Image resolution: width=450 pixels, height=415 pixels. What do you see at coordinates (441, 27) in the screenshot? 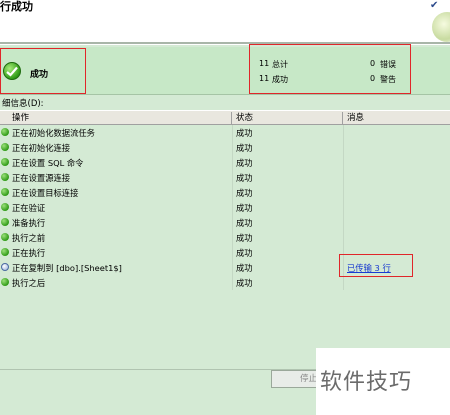
I see `banner-graphic` at bounding box center [441, 27].